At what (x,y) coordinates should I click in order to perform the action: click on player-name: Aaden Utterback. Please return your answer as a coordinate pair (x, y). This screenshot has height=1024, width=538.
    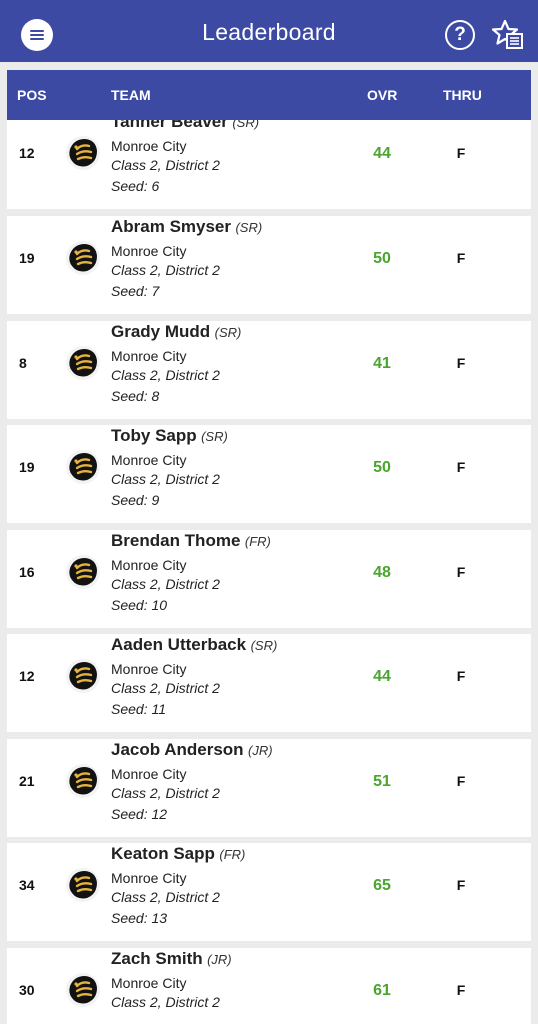
    Looking at the image, I should click on (179, 644).